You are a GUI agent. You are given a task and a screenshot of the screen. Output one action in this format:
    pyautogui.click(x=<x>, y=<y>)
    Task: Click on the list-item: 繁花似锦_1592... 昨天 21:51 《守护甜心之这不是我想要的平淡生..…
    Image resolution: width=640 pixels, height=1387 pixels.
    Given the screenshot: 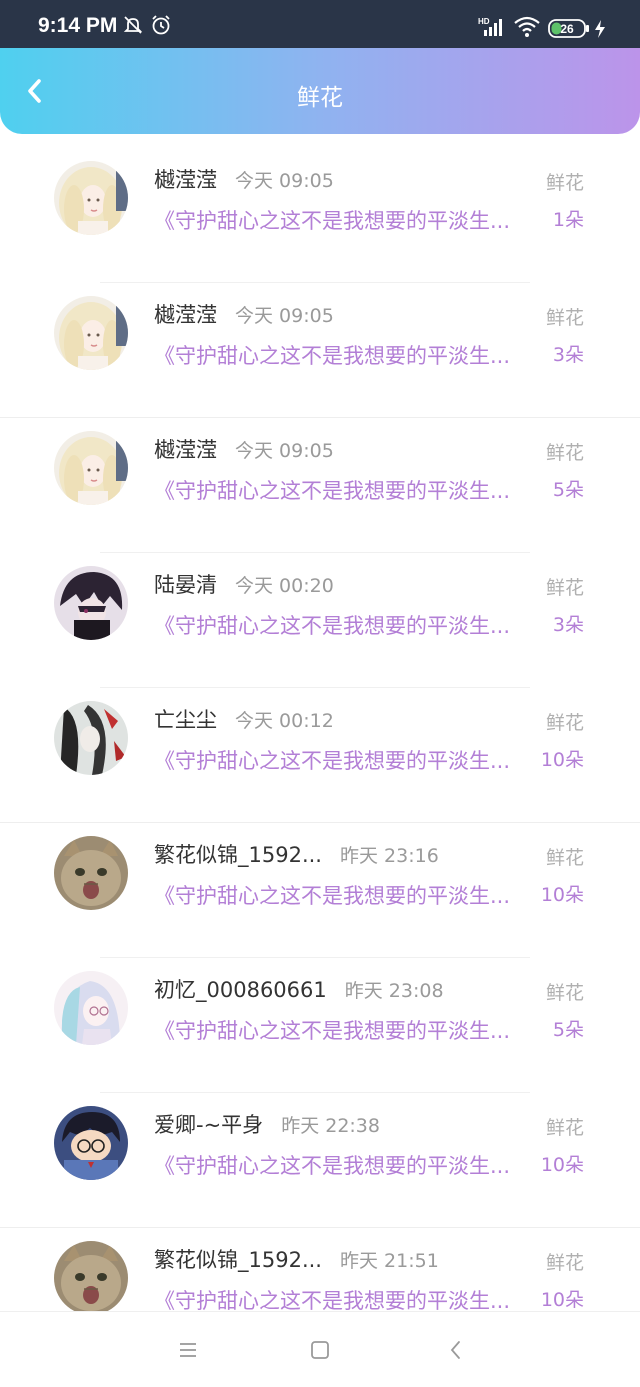 What is the action you would take?
    pyautogui.click(x=320, y=1270)
    